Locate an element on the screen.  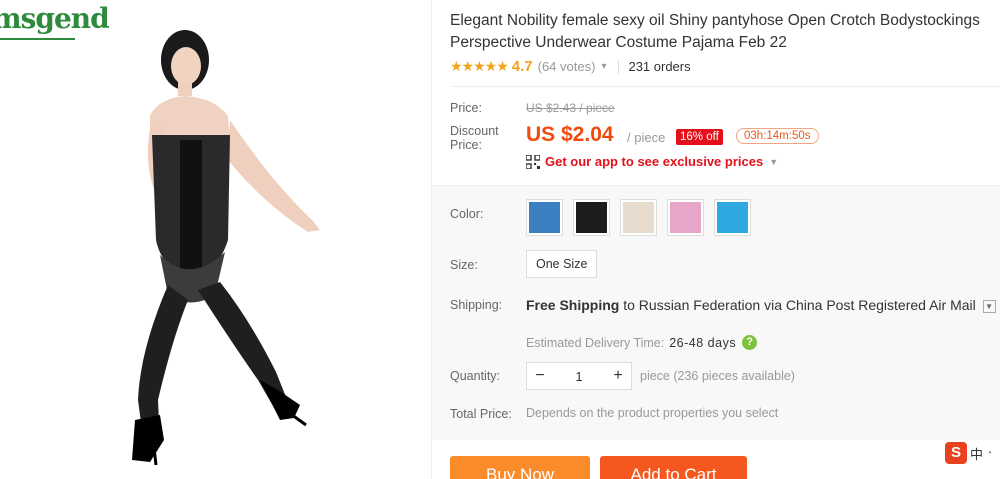
ime-toolbar: S 中 ◔ is located at coordinates (968, 453).